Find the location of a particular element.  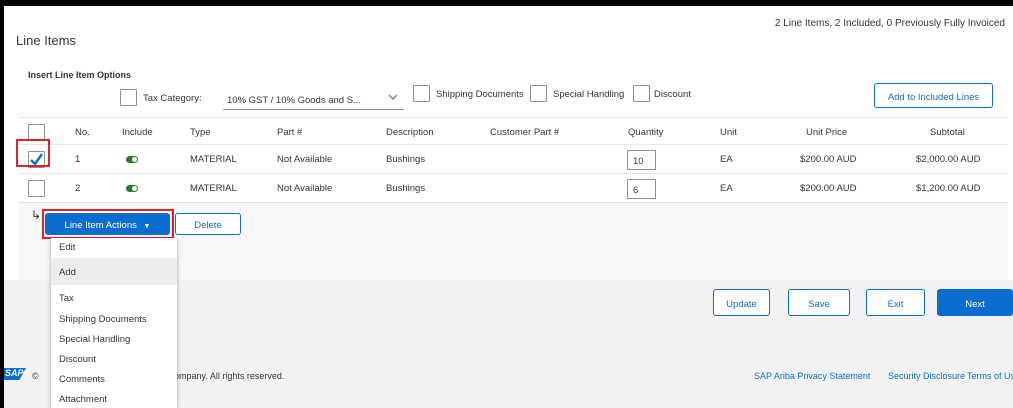

menu-item-attachment: Attachment is located at coordinates (114, 399).